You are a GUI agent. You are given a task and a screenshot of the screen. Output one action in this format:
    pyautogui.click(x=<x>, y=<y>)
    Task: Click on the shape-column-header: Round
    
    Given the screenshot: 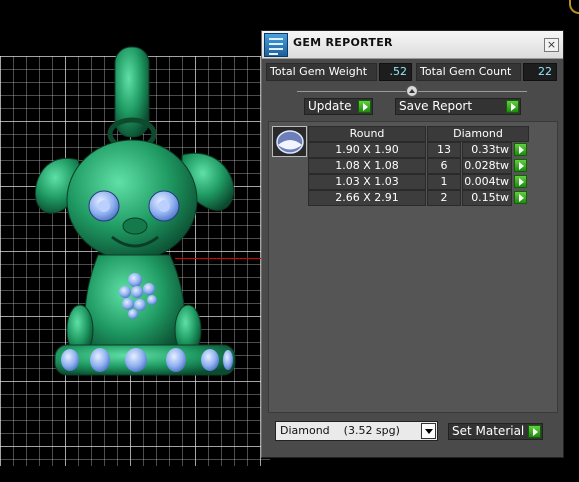 What is the action you would take?
    pyautogui.click(x=367, y=134)
    